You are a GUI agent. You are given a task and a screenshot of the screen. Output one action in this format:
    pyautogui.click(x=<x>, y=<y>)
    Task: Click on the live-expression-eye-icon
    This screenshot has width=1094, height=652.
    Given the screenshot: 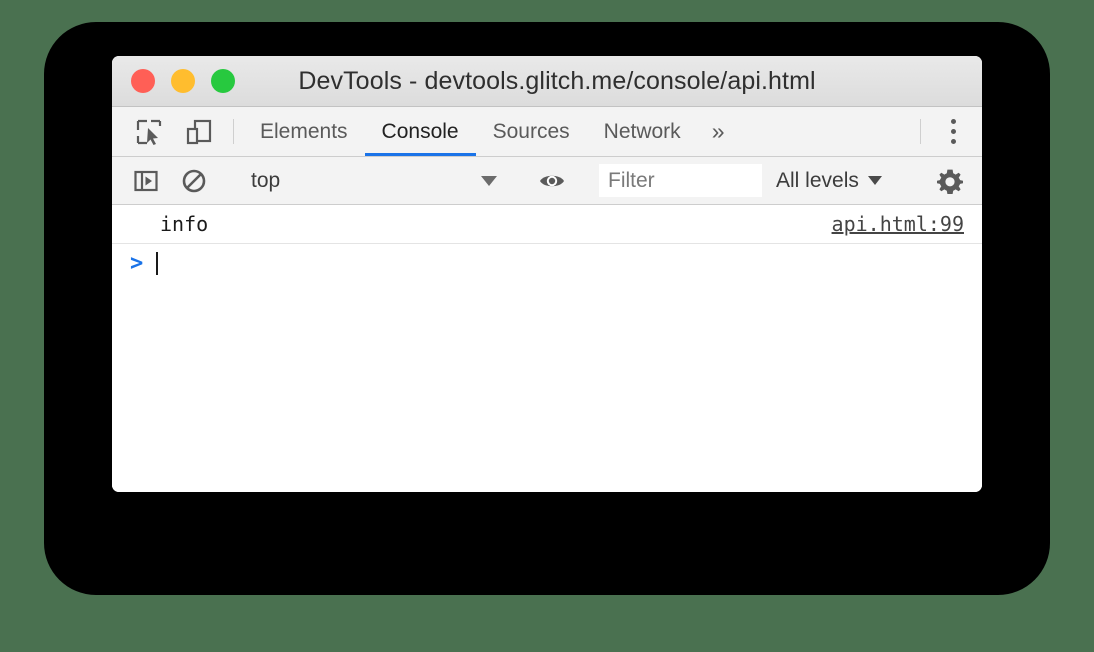 What is the action you would take?
    pyautogui.click(x=552, y=181)
    